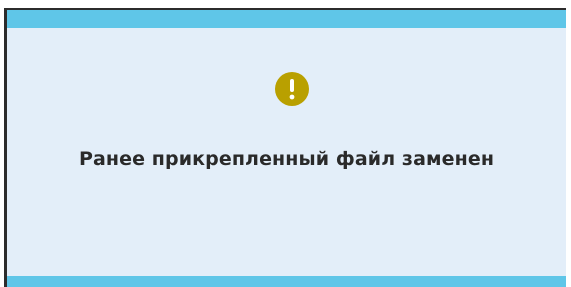  What do you see at coordinates (286, 281) in the screenshot?
I see `notification-bottom-bar` at bounding box center [286, 281].